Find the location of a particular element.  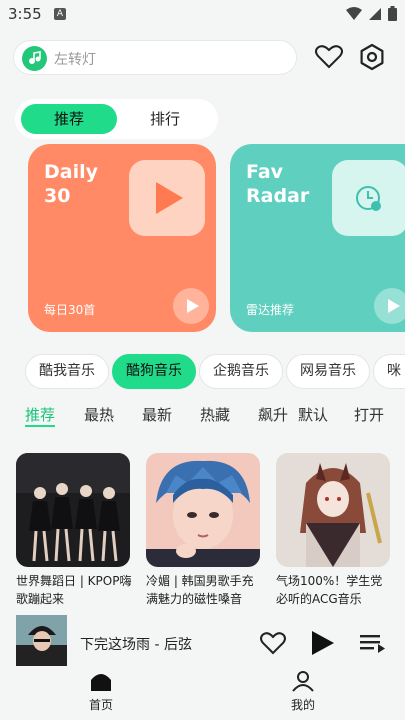

category-default: 默认 is located at coordinates (313, 414).